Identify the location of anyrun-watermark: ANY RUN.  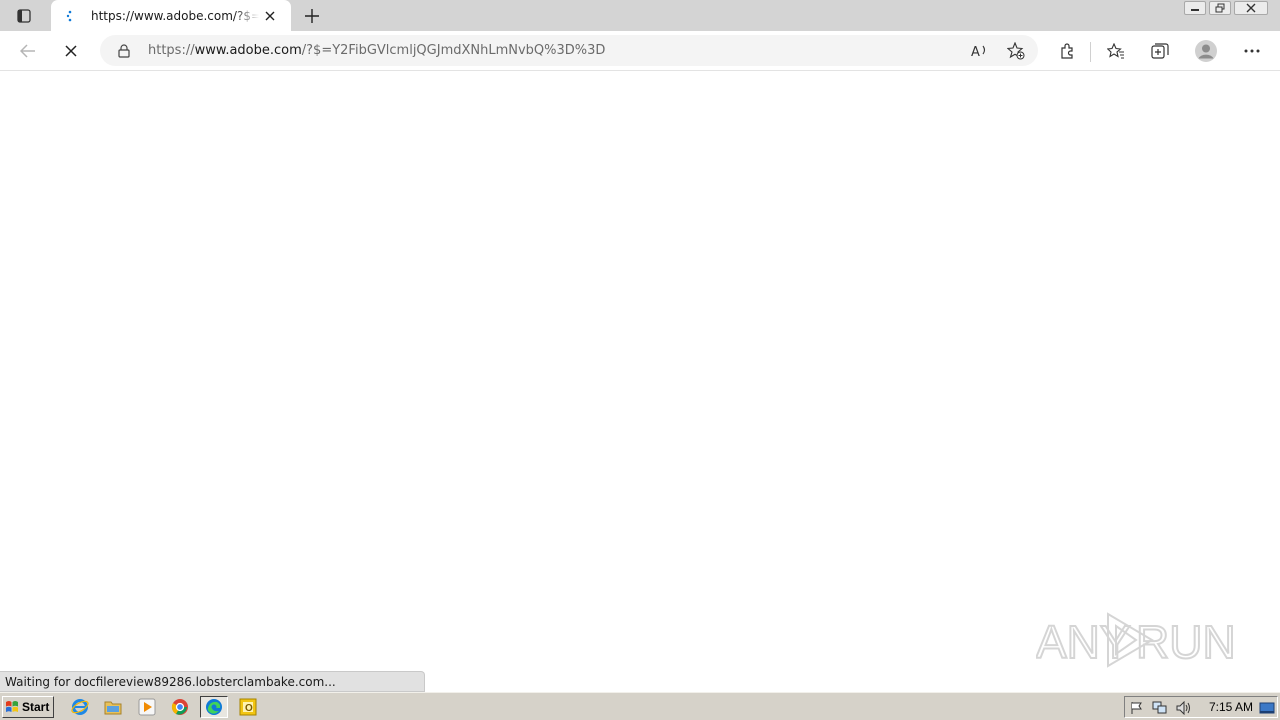
(1136, 640).